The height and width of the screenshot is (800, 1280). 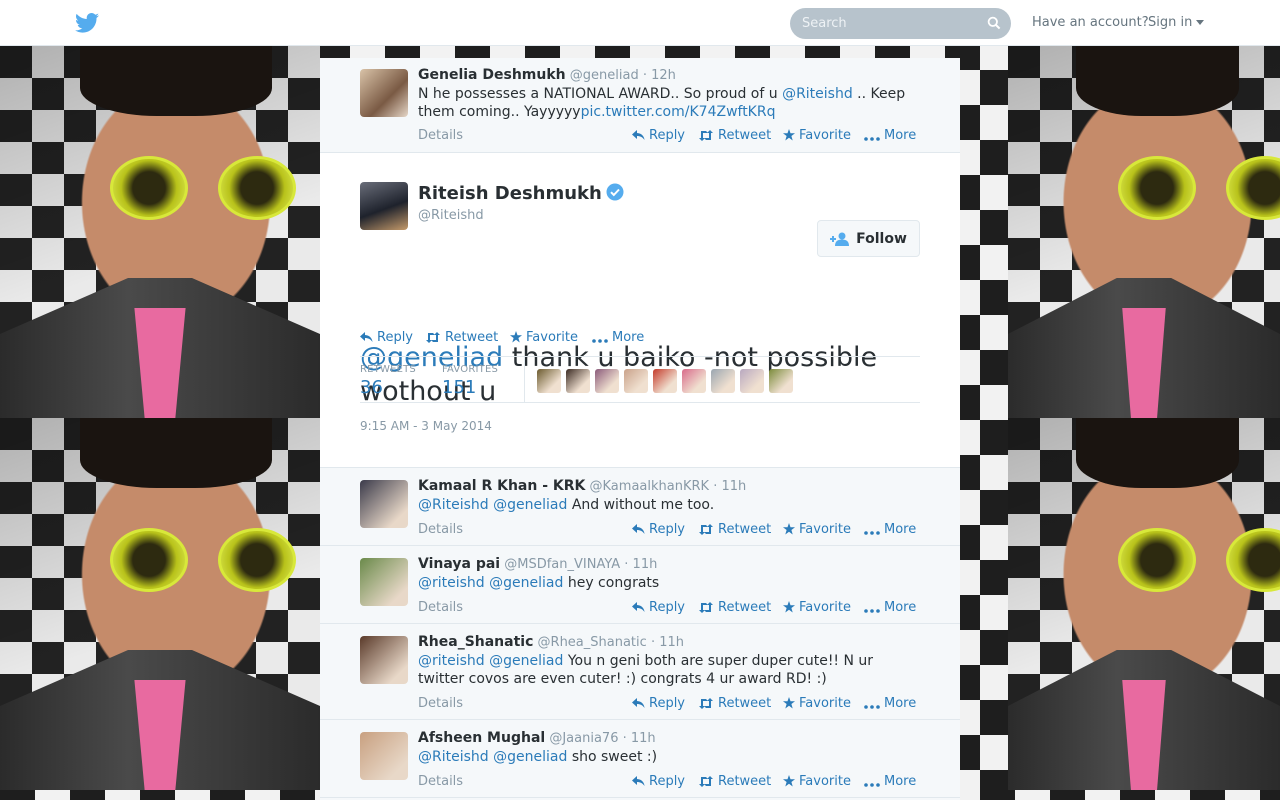 What do you see at coordinates (640, 433) in the screenshot?
I see `tweet-actions` at bounding box center [640, 433].